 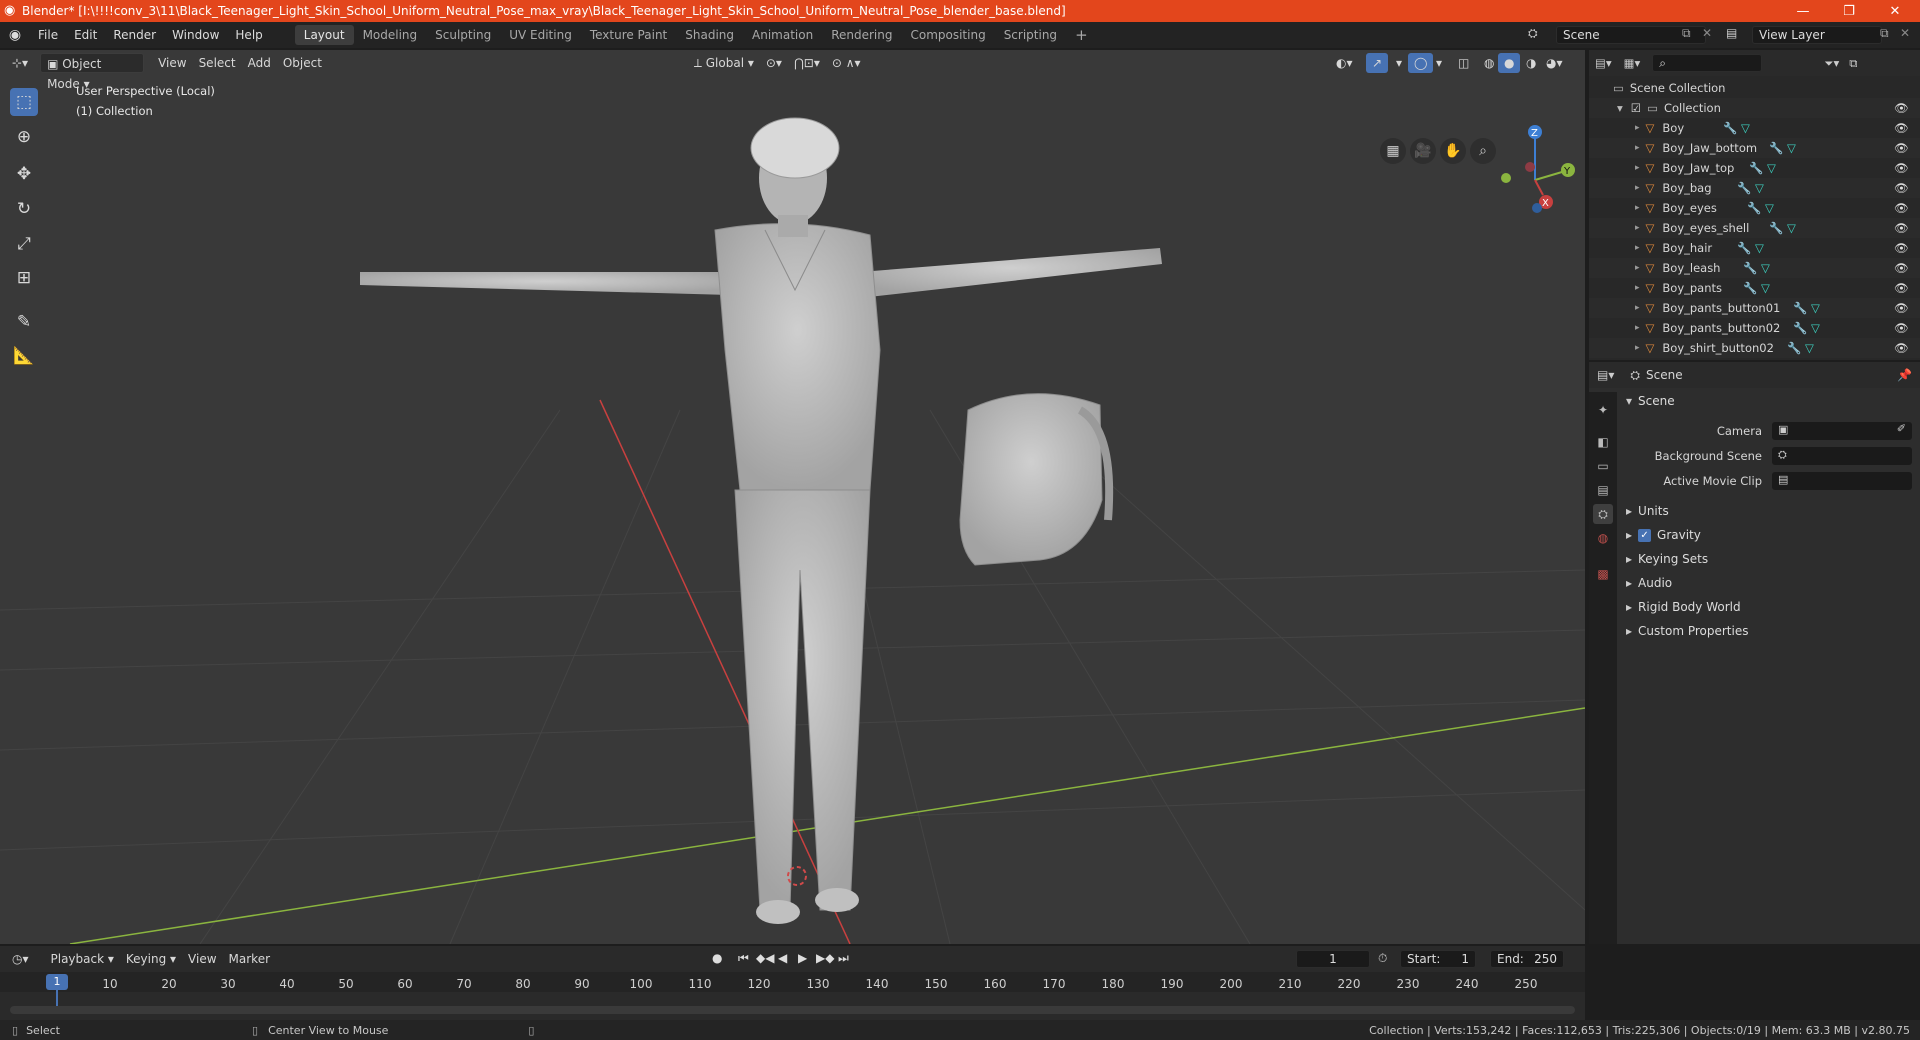 I want to click on timeline-scrollbar, so click(x=792, y=1010).